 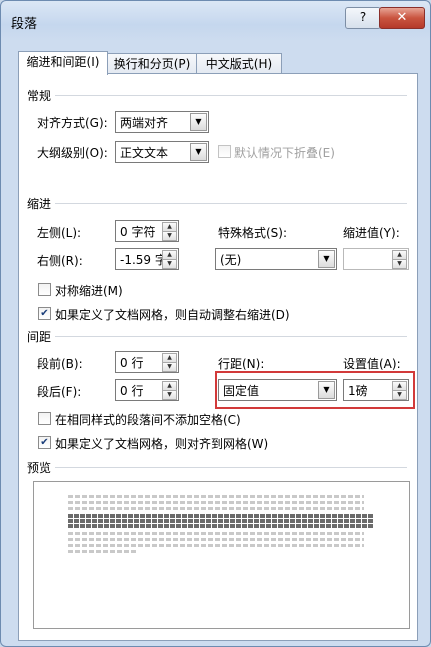 I want to click on special-indent-value: (无), so click(x=231, y=260).